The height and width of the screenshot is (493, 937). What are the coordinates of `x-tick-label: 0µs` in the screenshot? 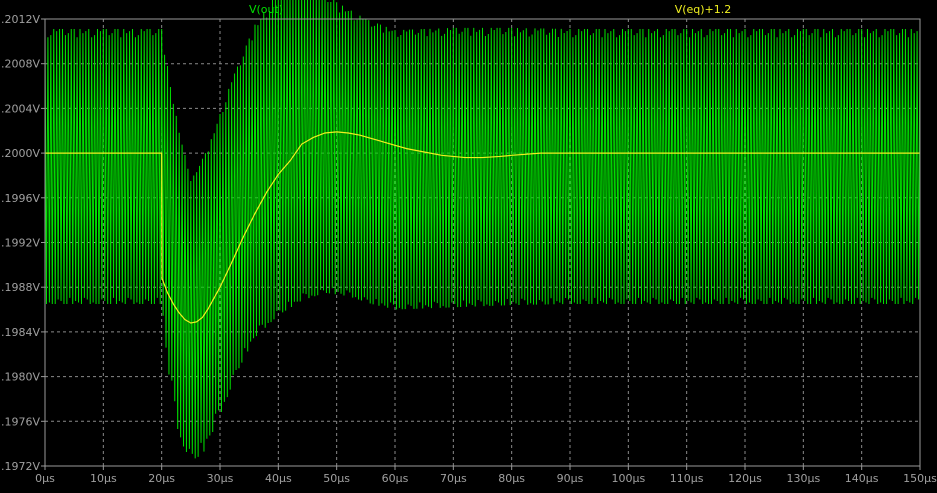 It's located at (45, 478).